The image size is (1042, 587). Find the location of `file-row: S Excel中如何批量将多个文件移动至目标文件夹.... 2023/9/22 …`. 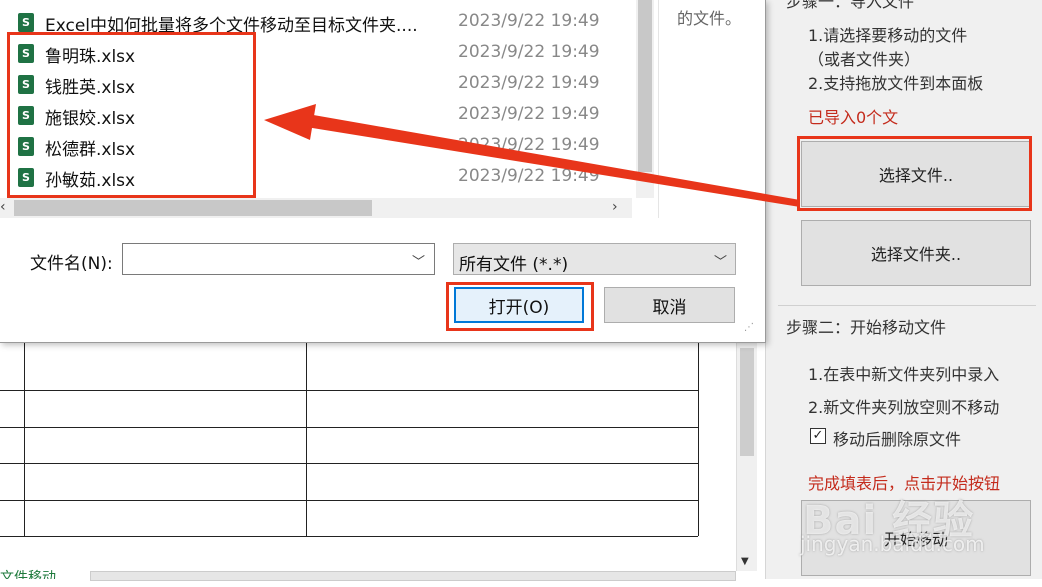

file-row: S Excel中如何批量将多个文件移动至目标文件夹.... 2023/9/22 … is located at coordinates (333, 22).